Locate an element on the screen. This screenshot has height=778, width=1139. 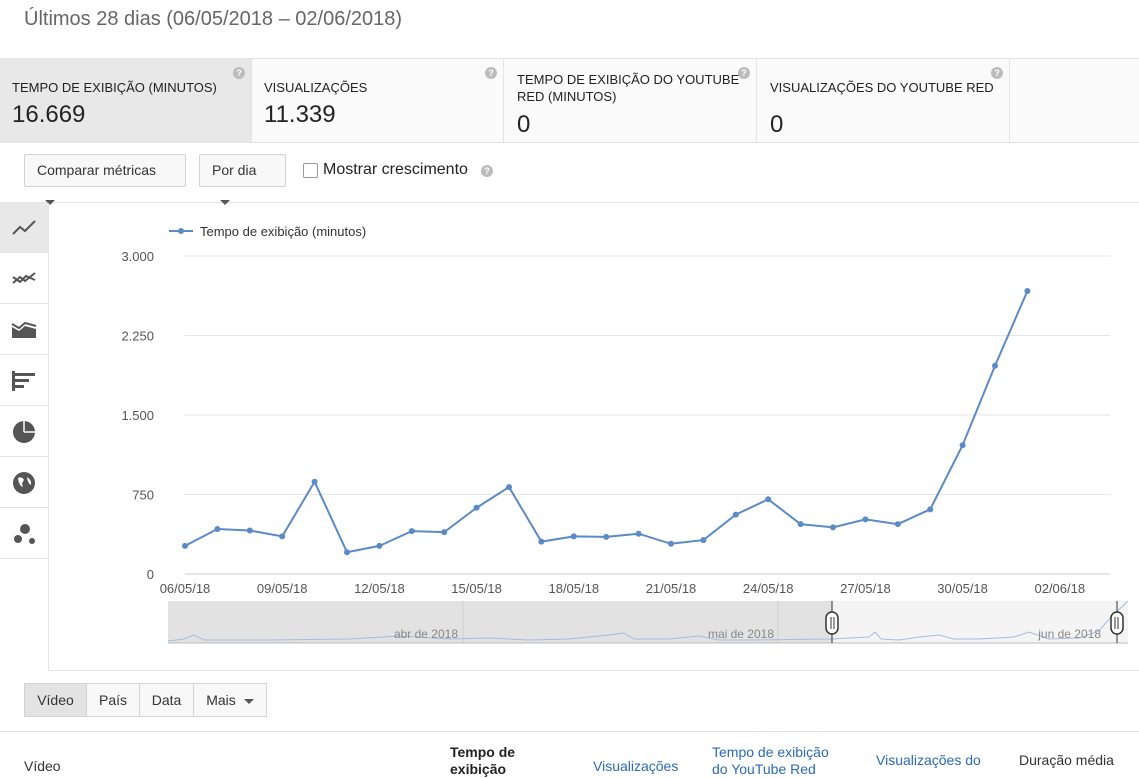
stacked-area-chart-icon is located at coordinates (24, 329).